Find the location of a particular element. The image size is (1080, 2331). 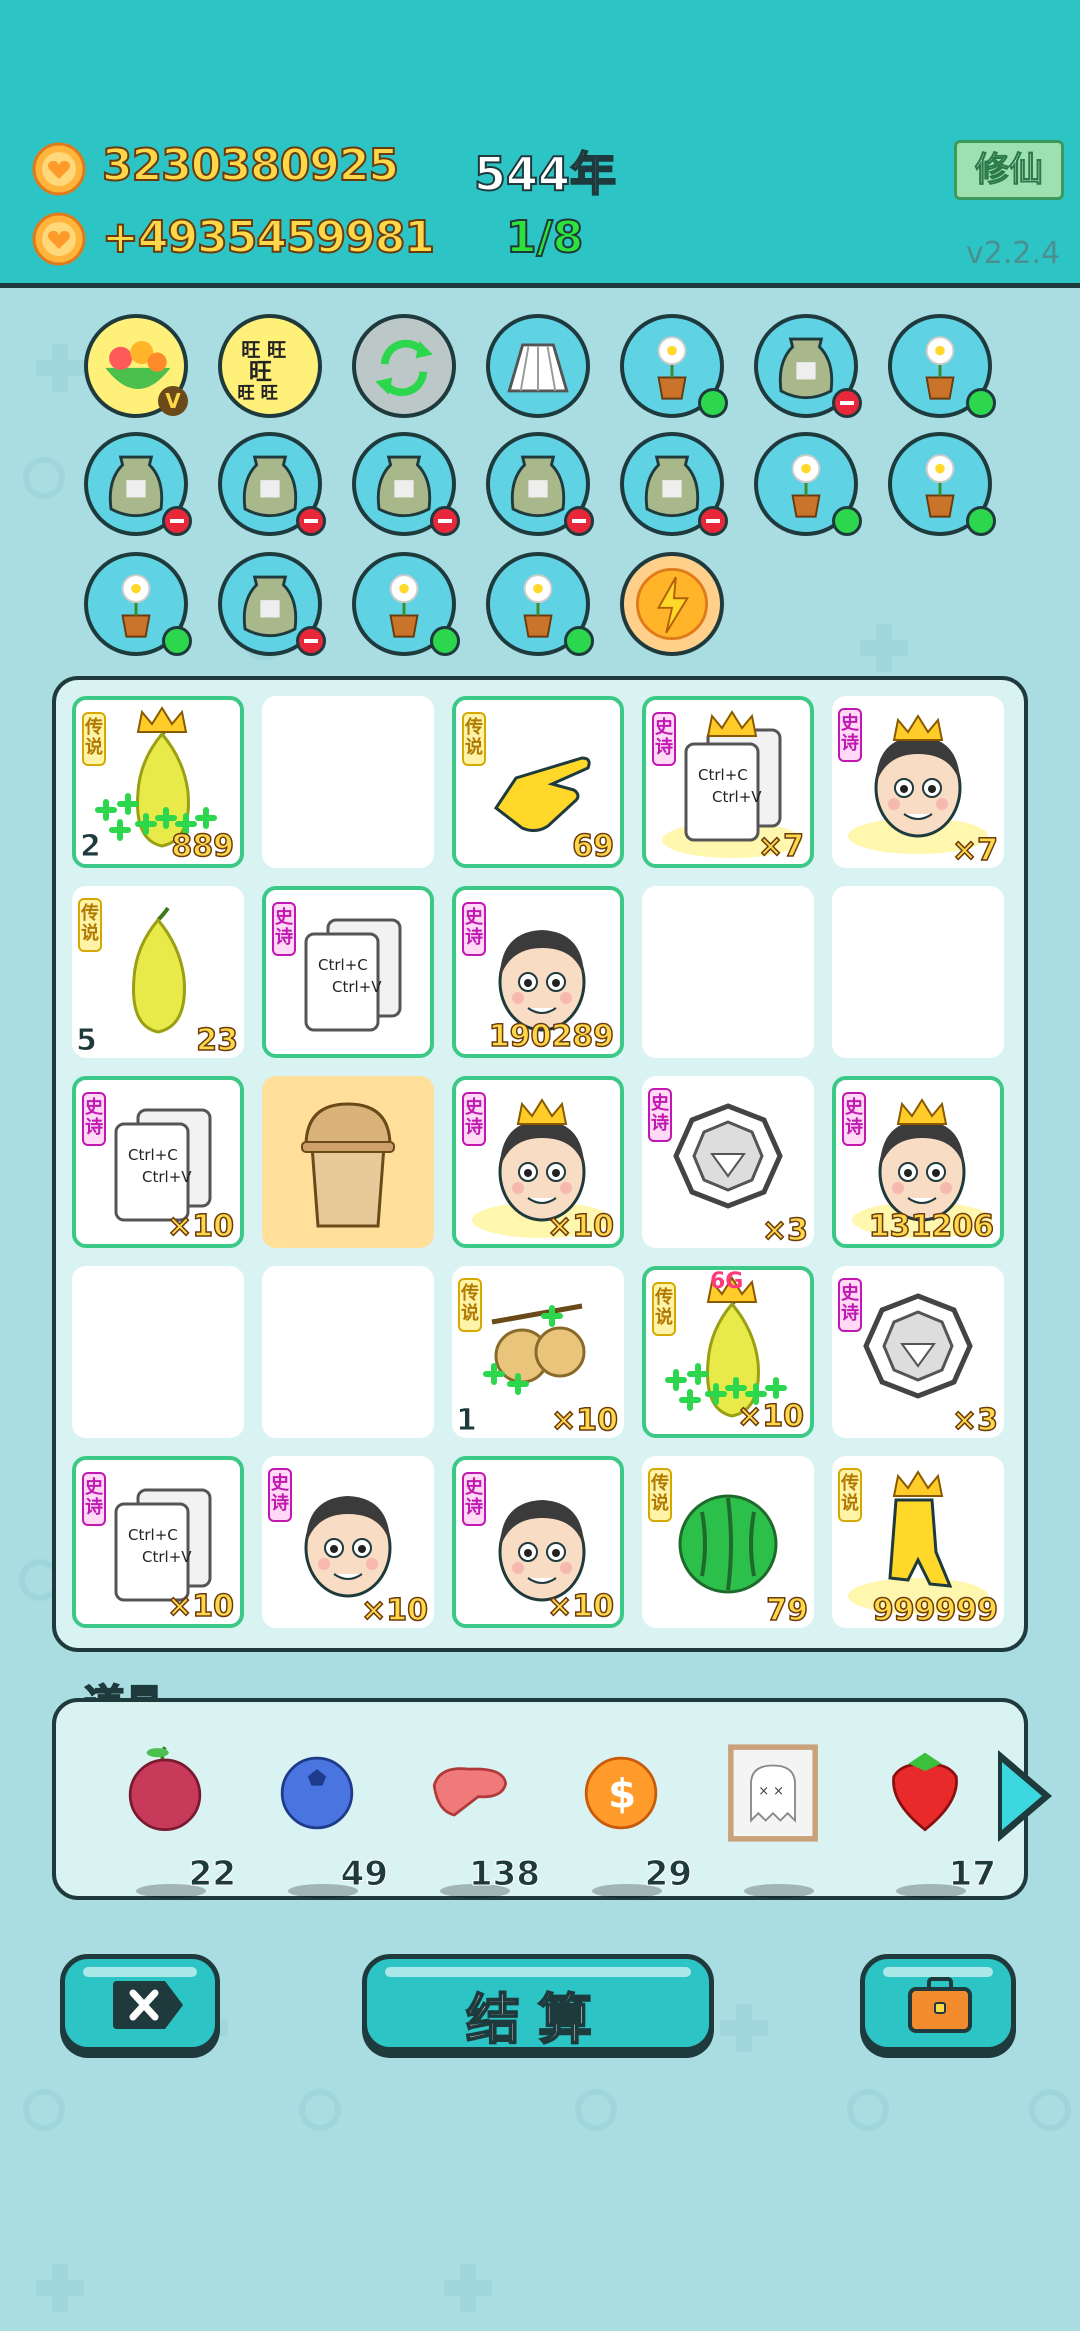

tile-value: ×7 is located at coordinates (781, 846).